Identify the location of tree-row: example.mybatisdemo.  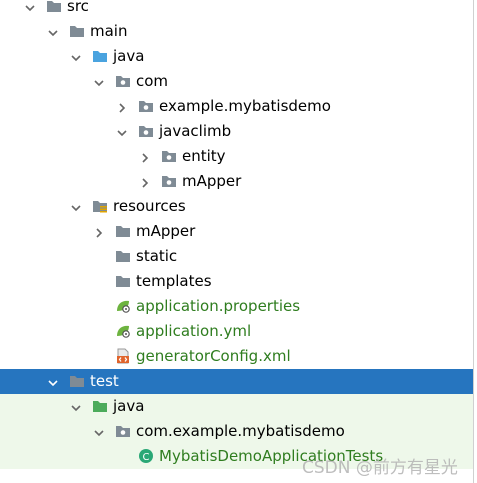
(236, 106).